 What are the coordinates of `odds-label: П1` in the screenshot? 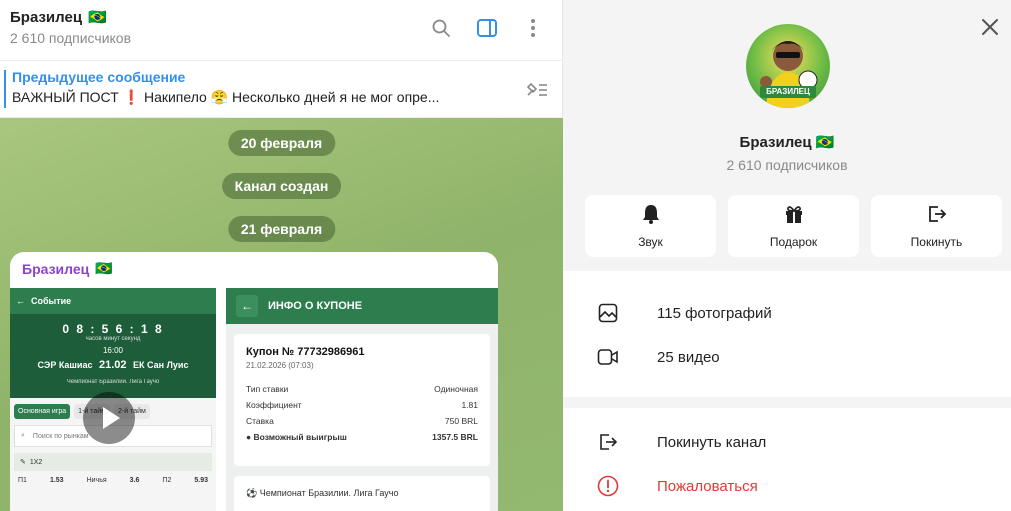 It's located at (22, 480).